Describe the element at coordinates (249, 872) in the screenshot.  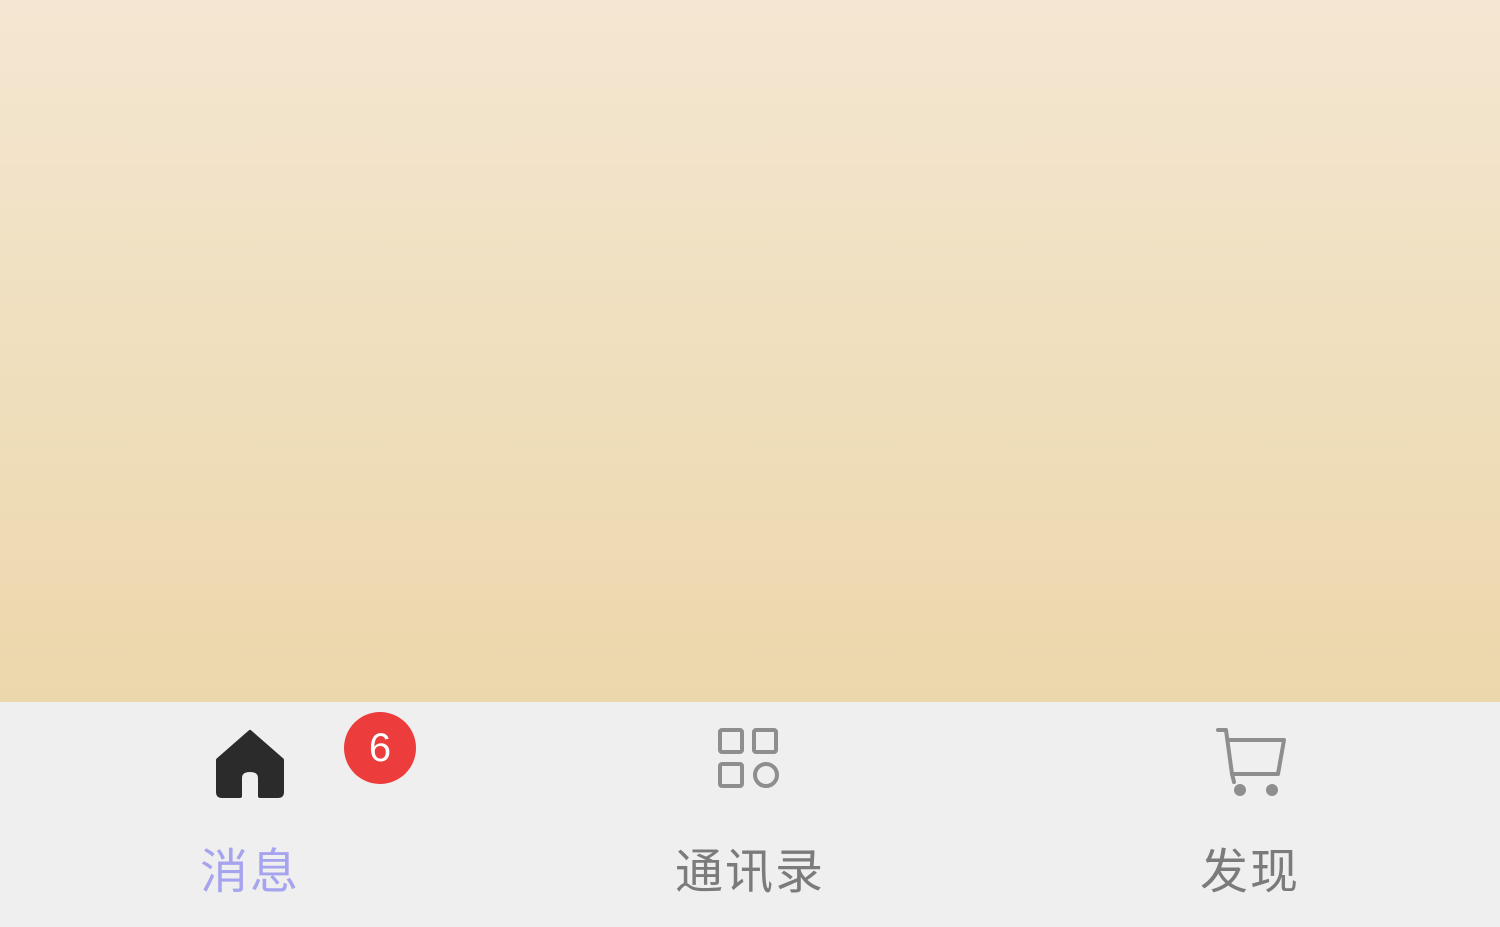
I see `tab-label-messages: 消息` at that location.